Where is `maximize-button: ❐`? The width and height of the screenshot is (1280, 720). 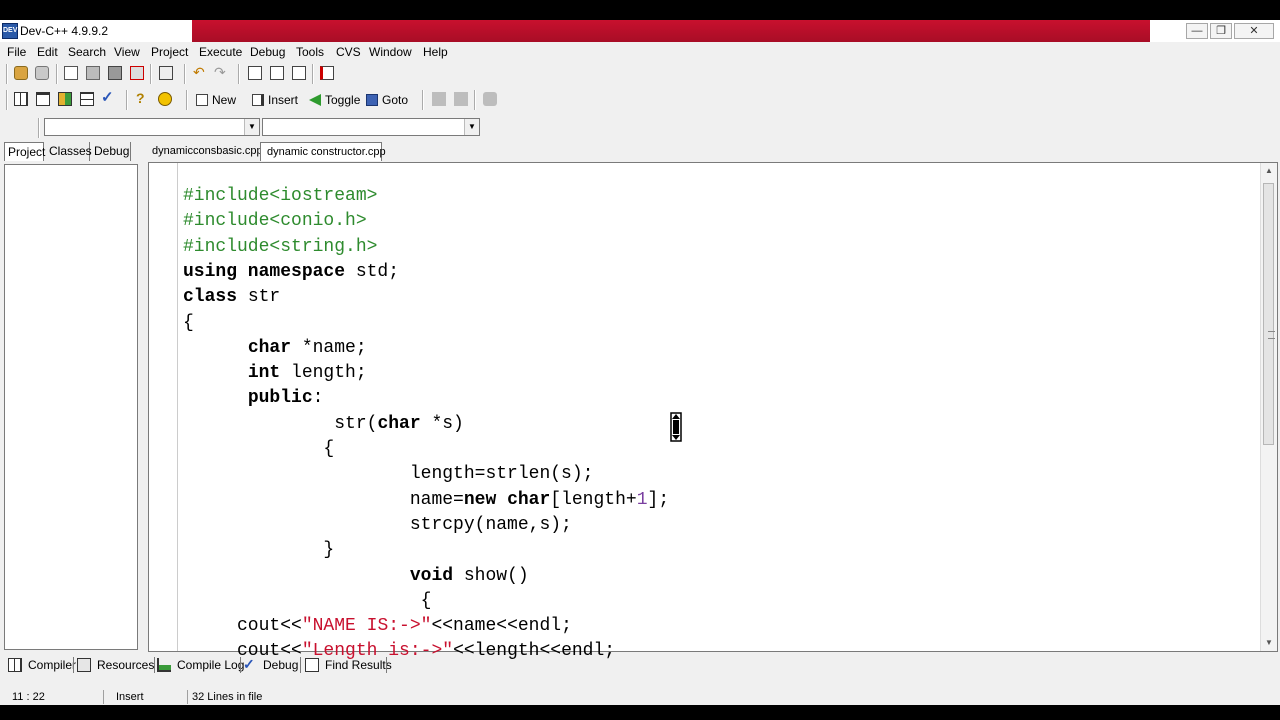 maximize-button: ❐ is located at coordinates (1221, 31).